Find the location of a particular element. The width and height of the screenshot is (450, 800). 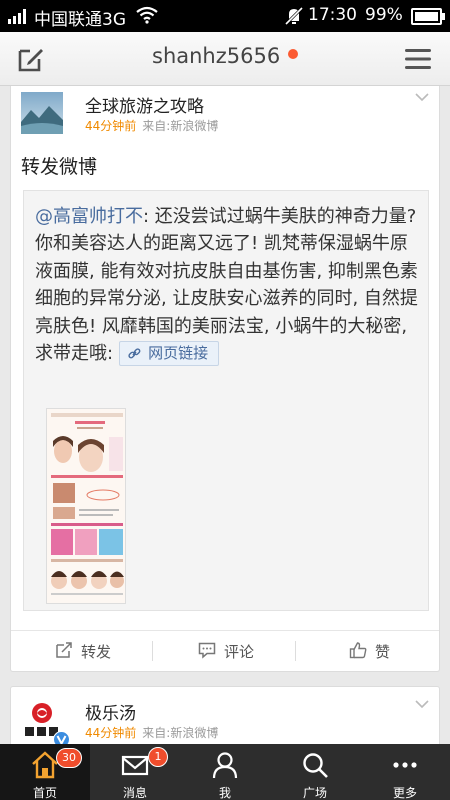

unread-dot is located at coordinates (293, 54).